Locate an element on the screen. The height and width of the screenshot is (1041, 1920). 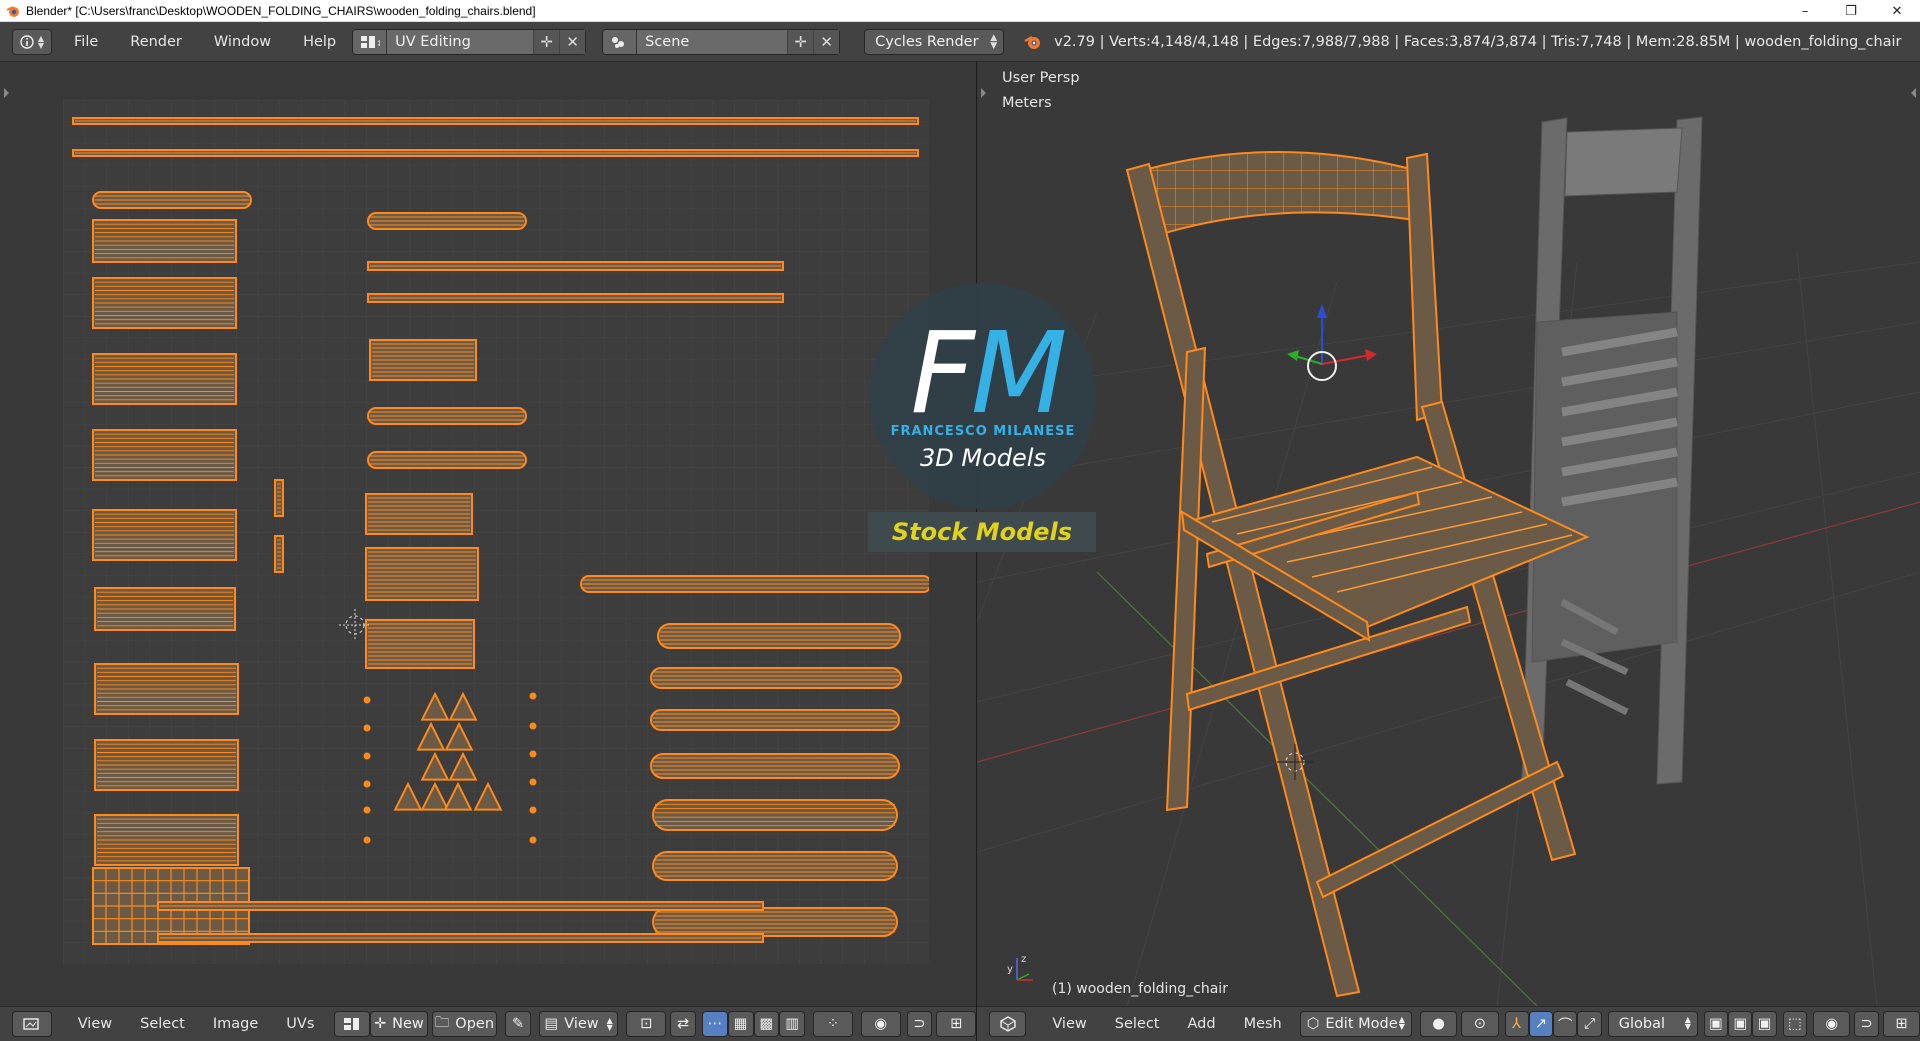
blender-app-icon is located at coordinates (12, 11).